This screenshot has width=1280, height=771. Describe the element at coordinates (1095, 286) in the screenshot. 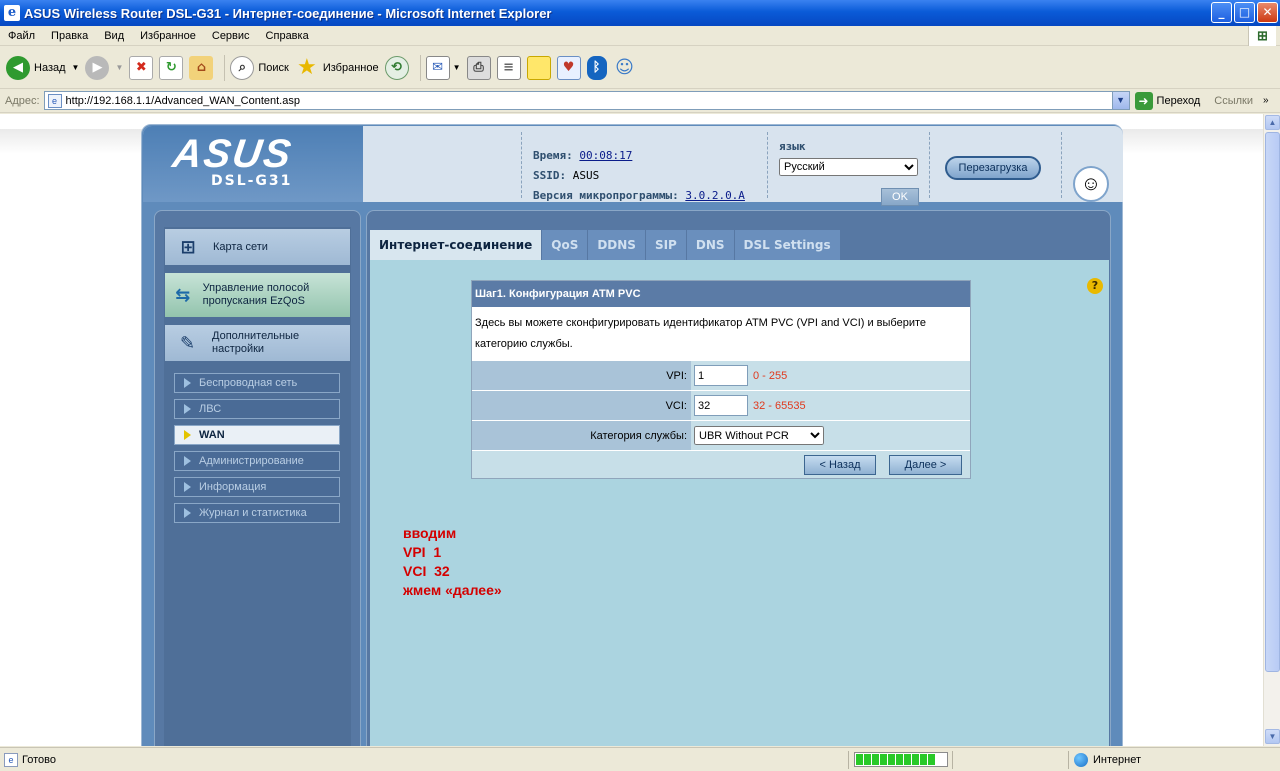

I see `help-icon: ?` at that location.